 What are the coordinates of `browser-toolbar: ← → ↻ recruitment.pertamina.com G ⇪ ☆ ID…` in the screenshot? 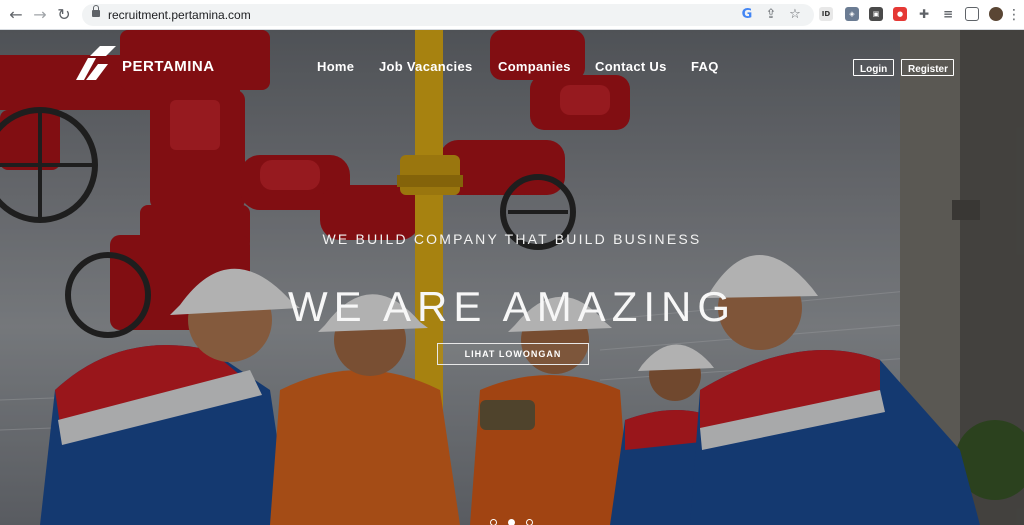 It's located at (512, 15).